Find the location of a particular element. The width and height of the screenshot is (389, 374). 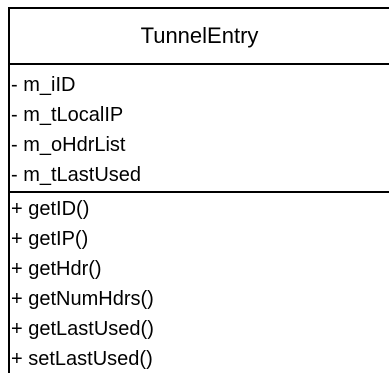

method-item: + getNumHdrs() is located at coordinates (82, 299).